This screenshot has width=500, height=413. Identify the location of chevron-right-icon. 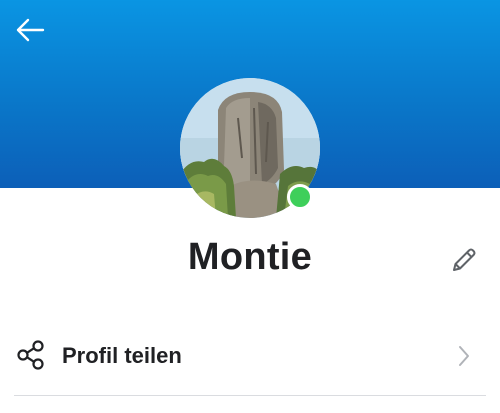
(464, 356).